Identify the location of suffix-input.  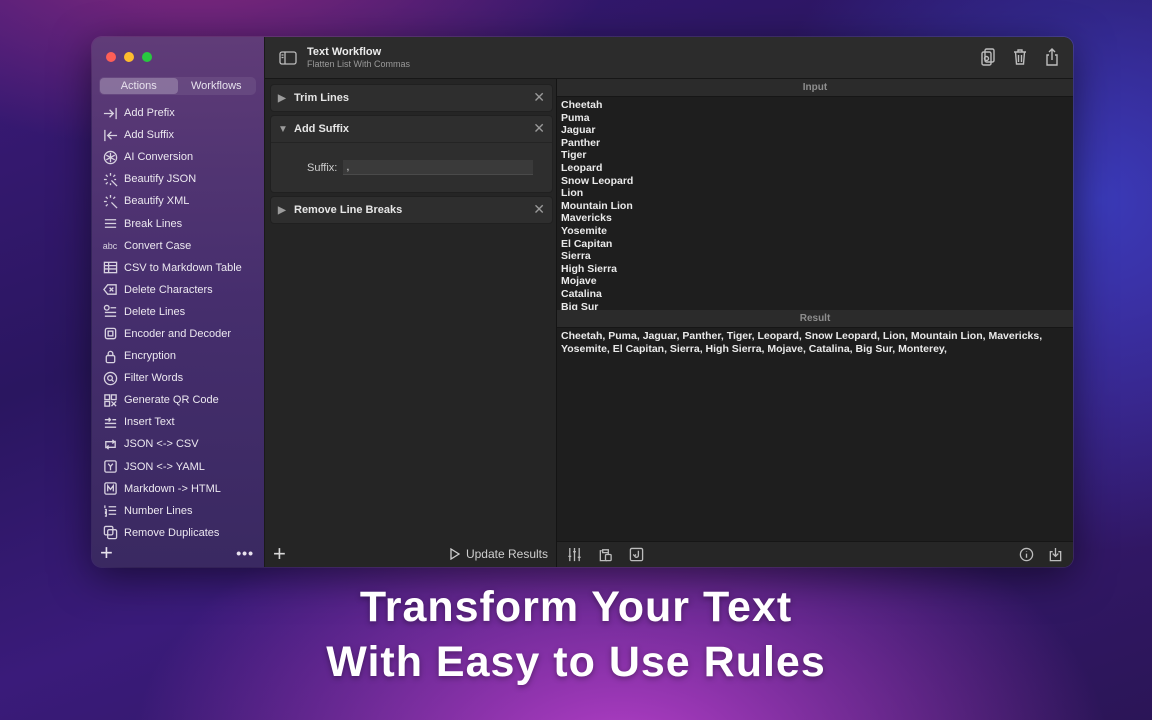
(438, 167).